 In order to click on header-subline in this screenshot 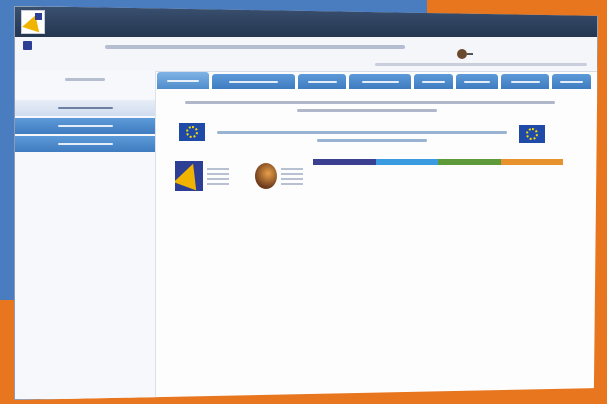, I will do `click(481, 64)`.